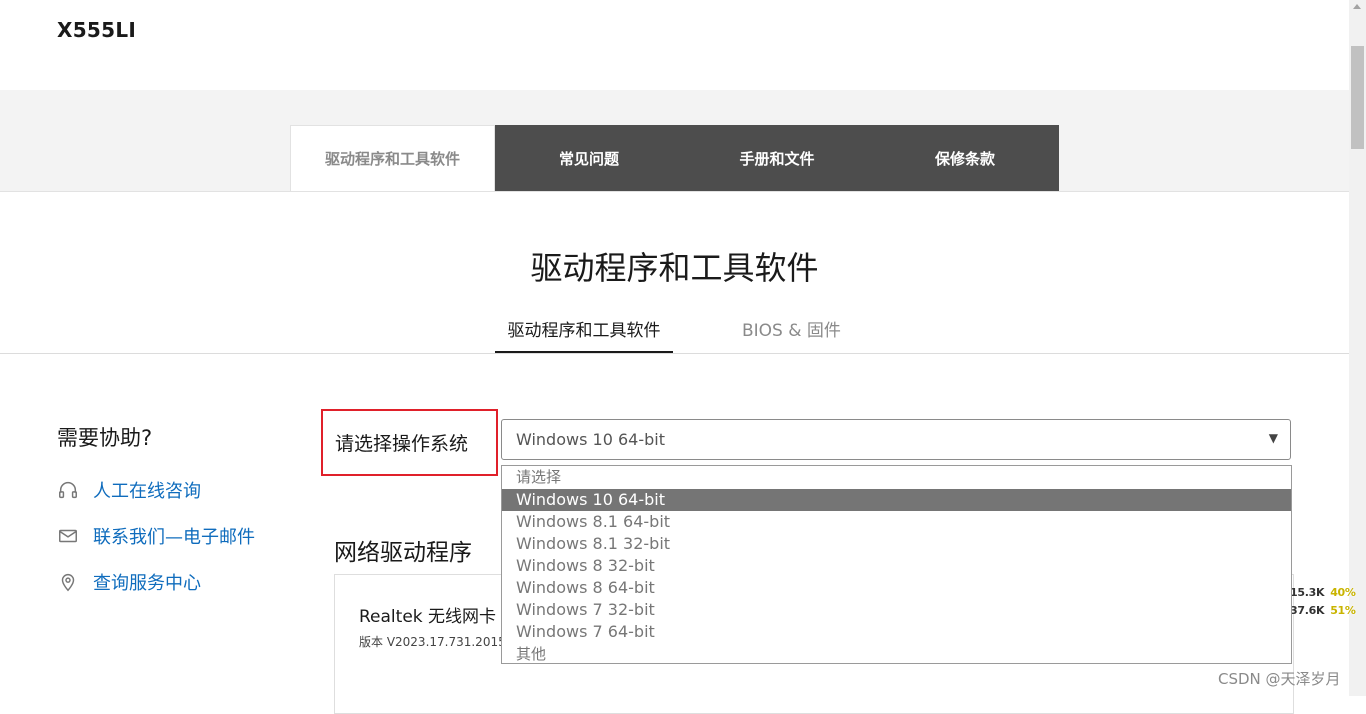 This screenshot has width=1366, height=714. Describe the element at coordinates (791, 333) in the screenshot. I see `subtab-bios-firmware: BIOS & 固件` at that location.